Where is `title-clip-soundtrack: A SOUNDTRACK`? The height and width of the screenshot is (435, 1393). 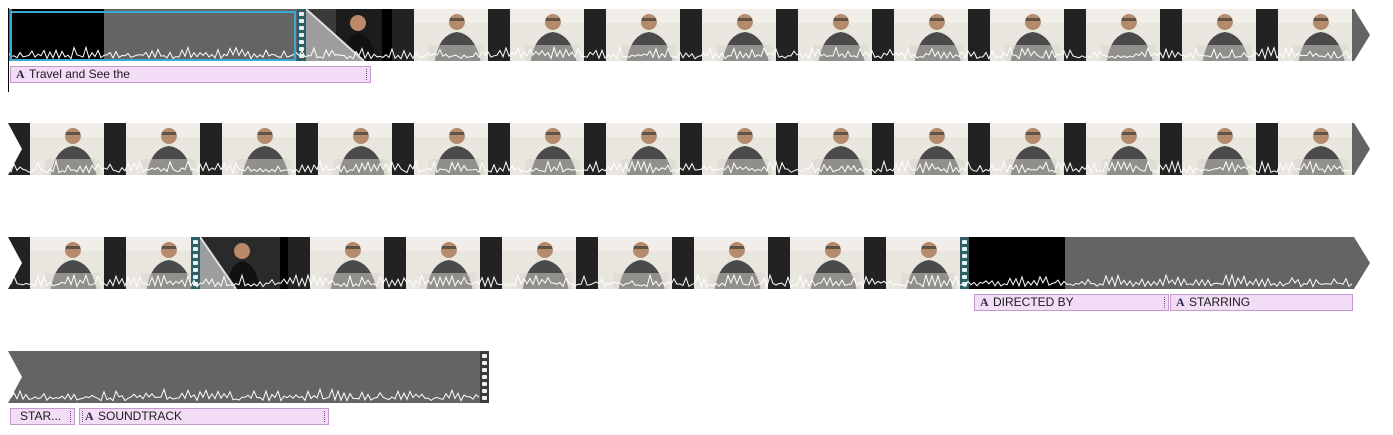 title-clip-soundtrack: A SOUNDTRACK is located at coordinates (204, 416).